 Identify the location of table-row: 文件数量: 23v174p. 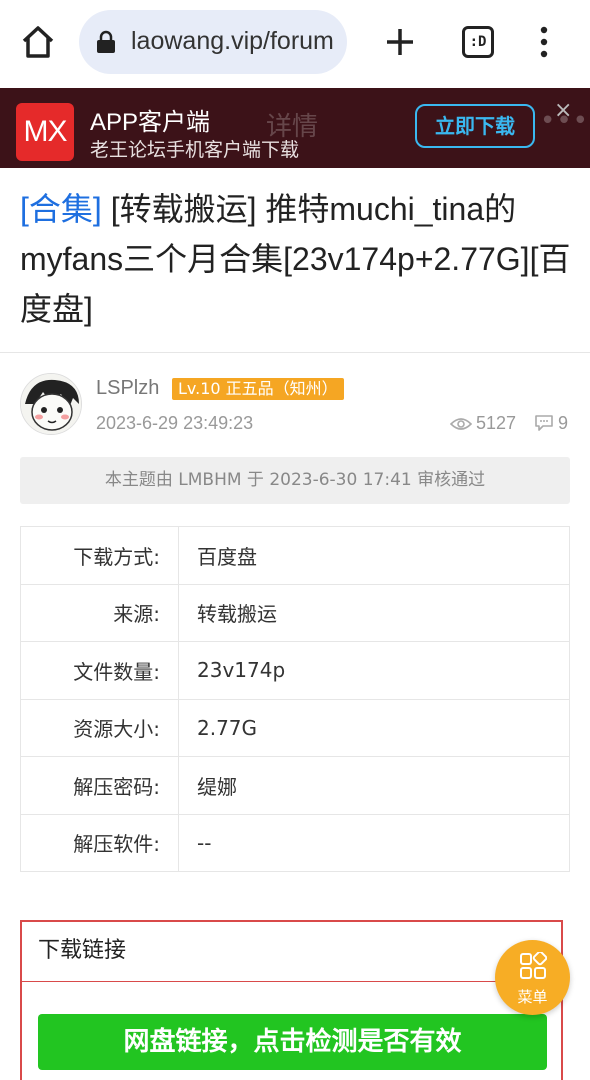
(295, 670).